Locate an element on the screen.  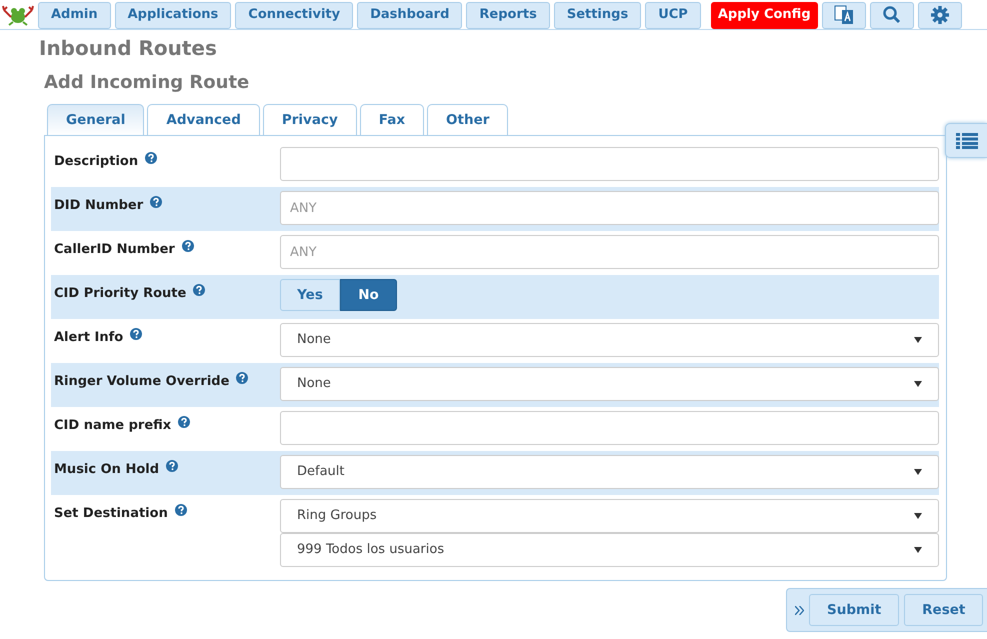
reset-button: Reset is located at coordinates (944, 610).